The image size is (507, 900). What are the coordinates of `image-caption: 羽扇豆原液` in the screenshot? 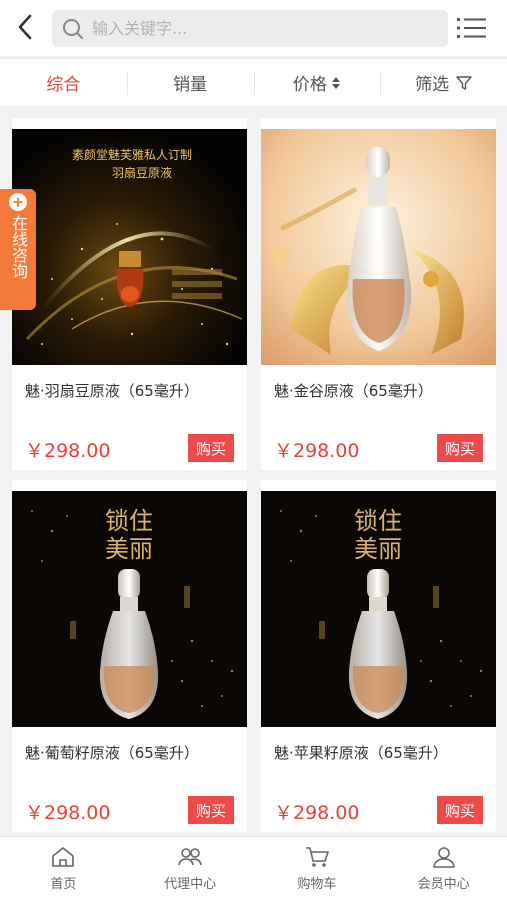 It's located at (142, 172).